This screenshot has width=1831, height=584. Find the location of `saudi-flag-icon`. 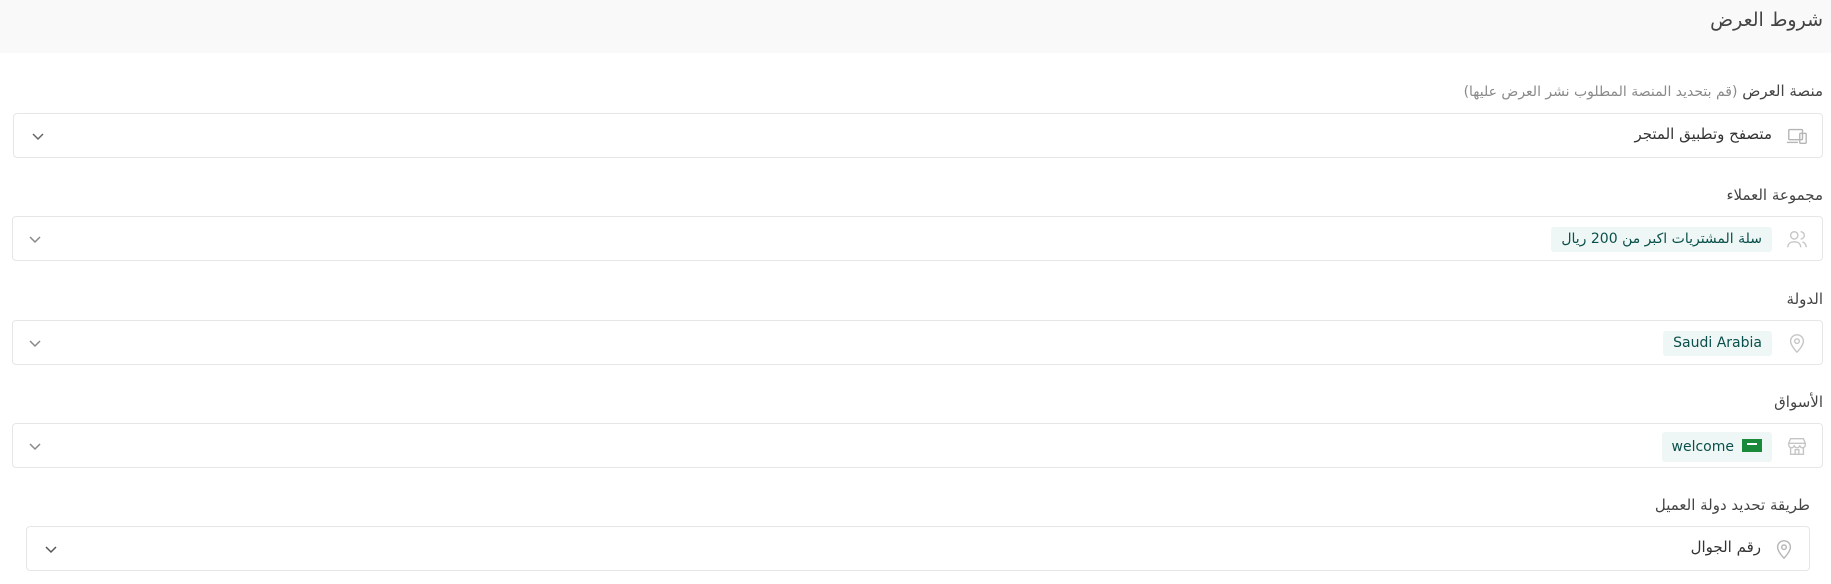

saudi-flag-icon is located at coordinates (1752, 445).